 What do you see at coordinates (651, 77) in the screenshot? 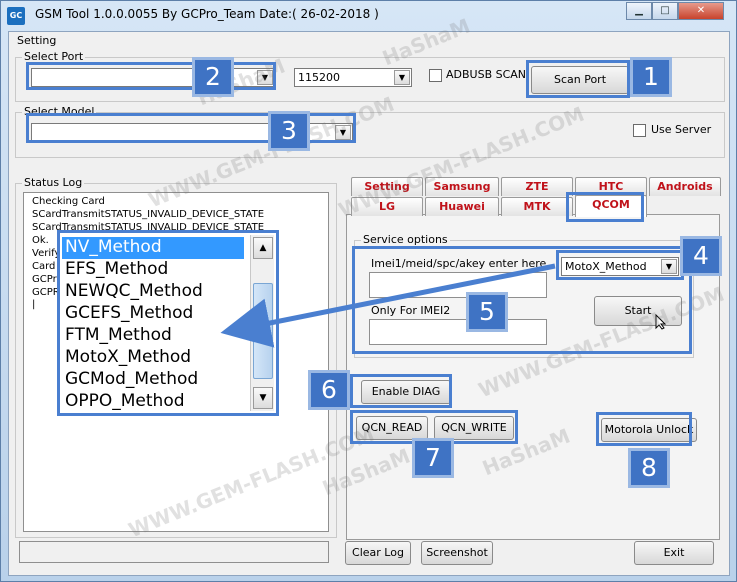
I see `callout-1: 1` at bounding box center [651, 77].